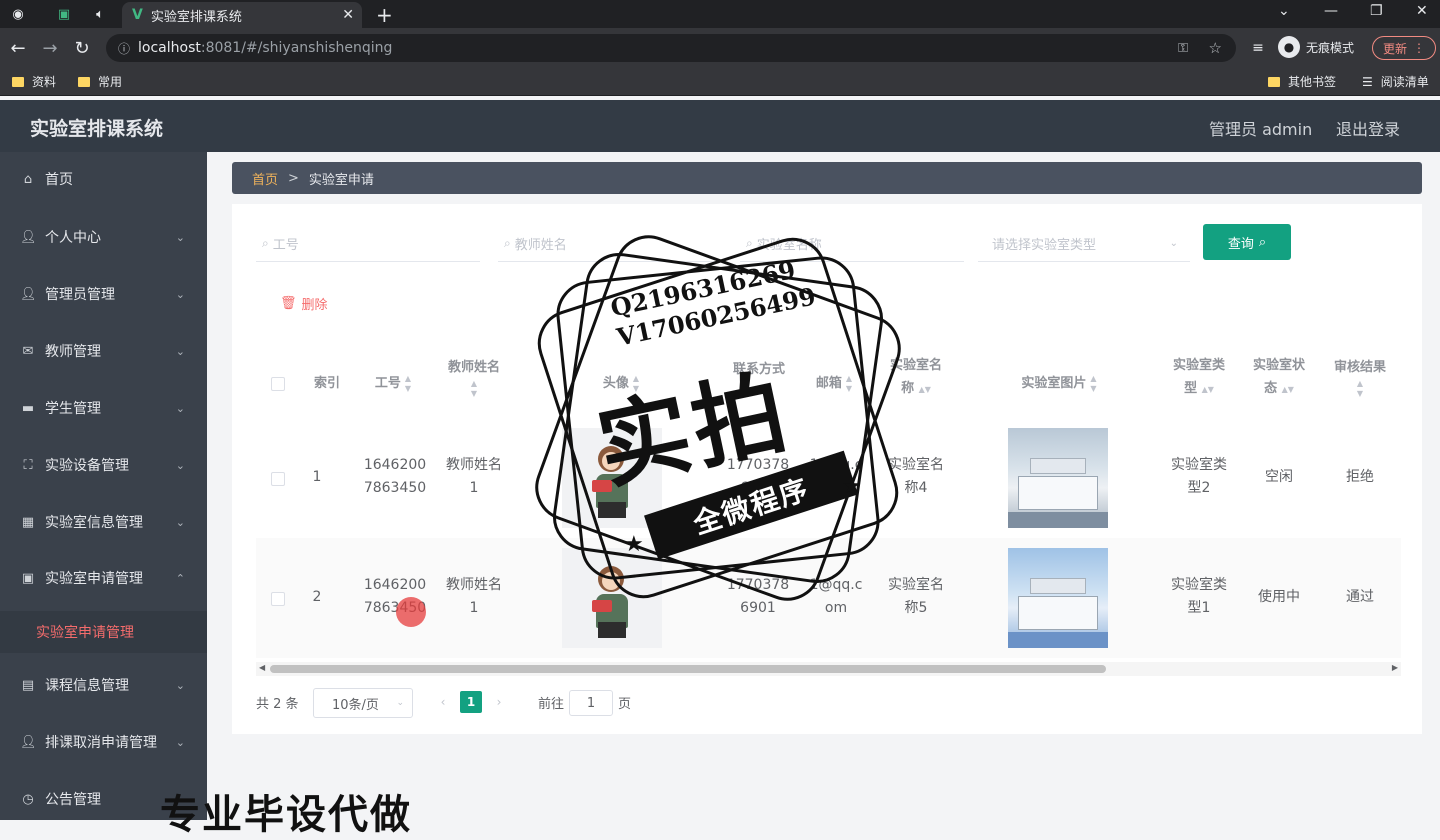 The width and height of the screenshot is (1440, 840). Describe the element at coordinates (304, 303) in the screenshot. I see `delete-button: 🗑︎ 删除` at that location.